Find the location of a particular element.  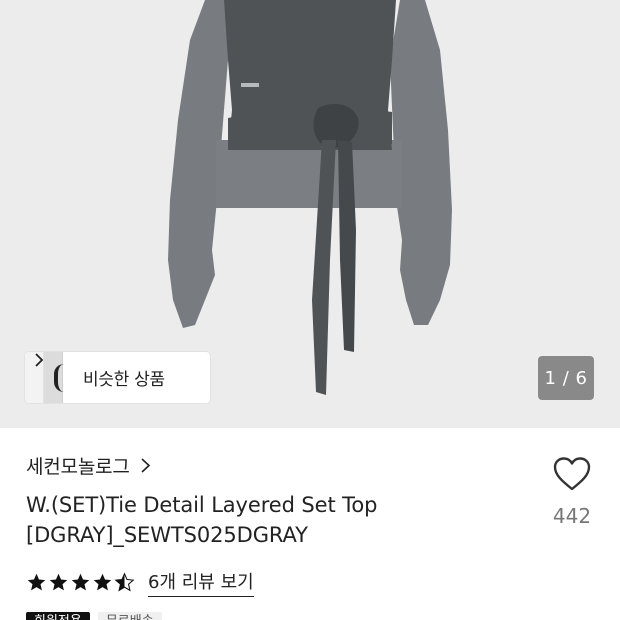

garment-under-layer is located at coordinates (309, 174).